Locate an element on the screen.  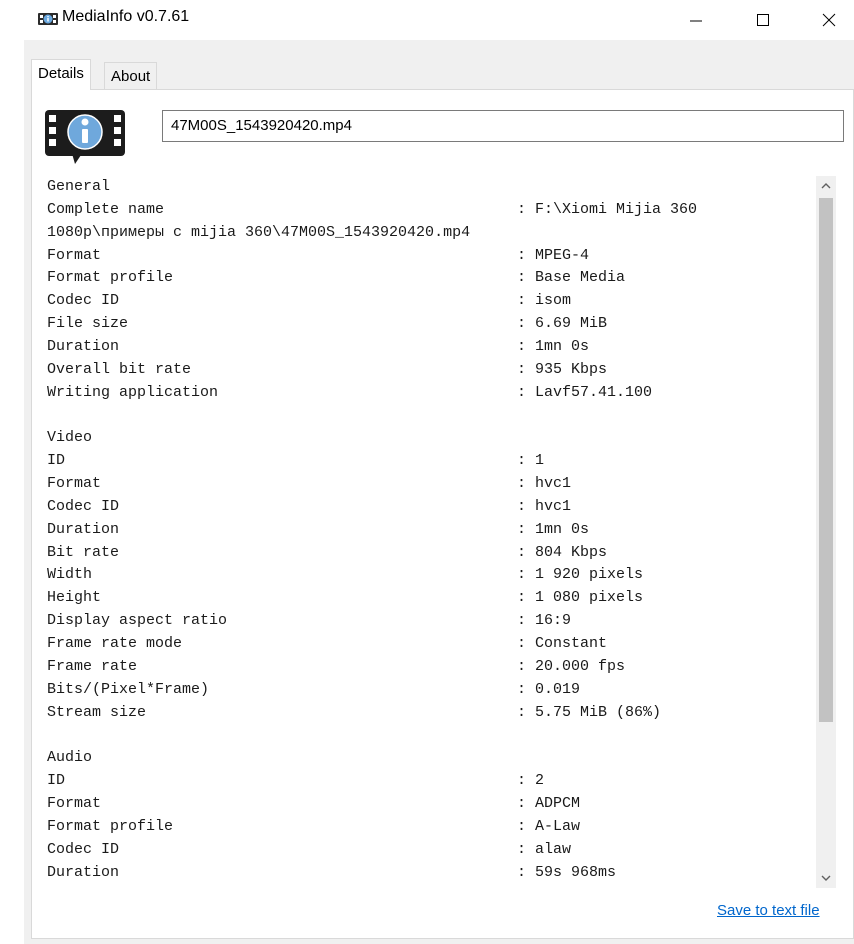
info-line: ID : 1 is located at coordinates (295, 461).